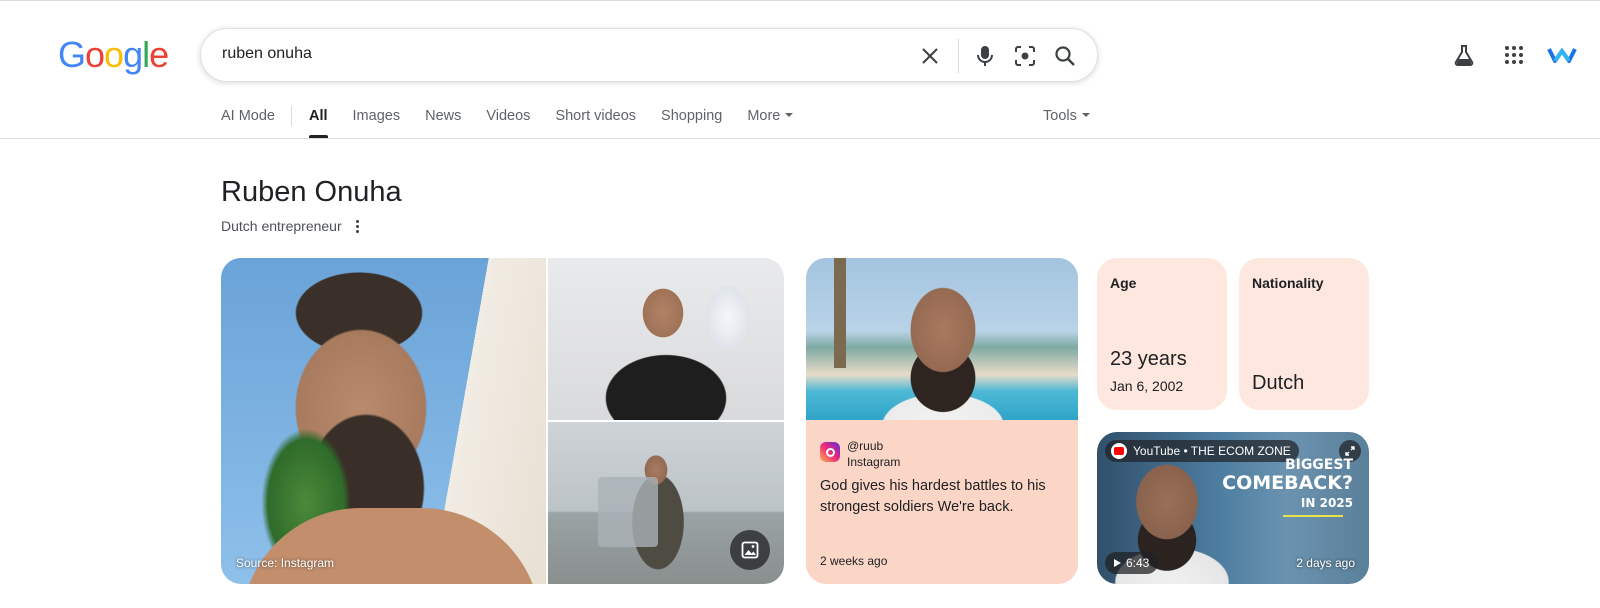 The width and height of the screenshot is (1600, 608). I want to click on fact-label: Nationality, so click(1288, 283).